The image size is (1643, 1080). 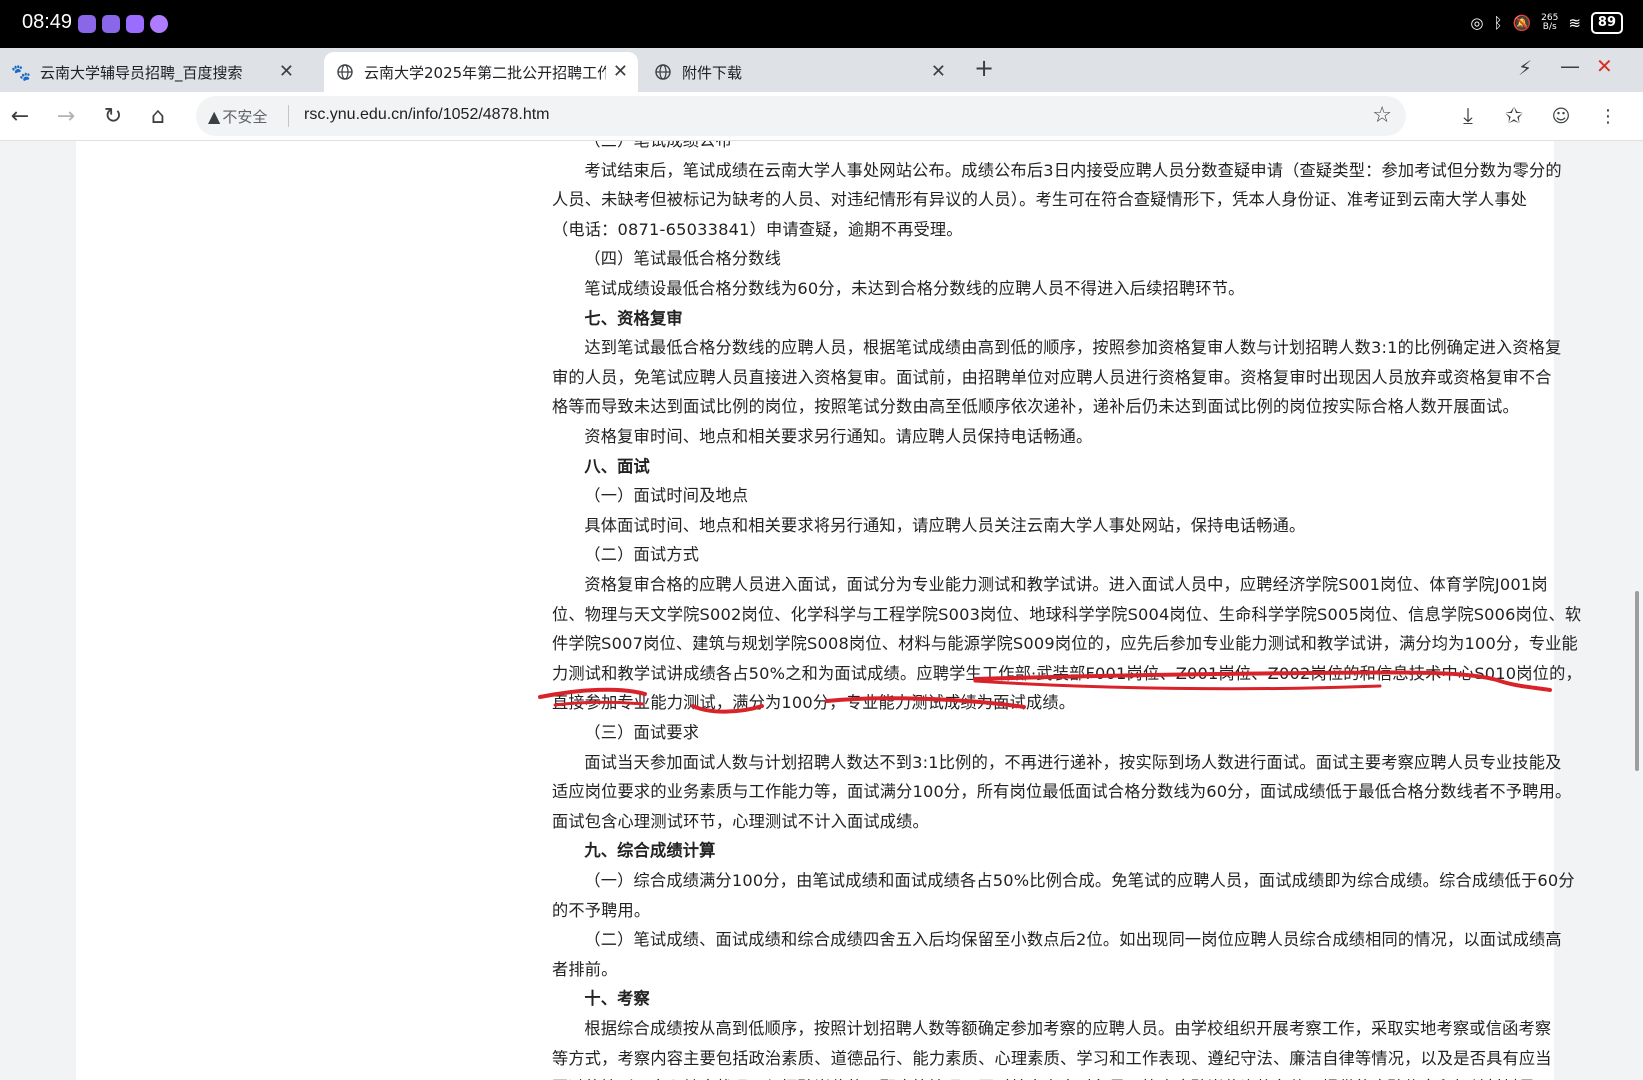 I want to click on flip-icon: ⚡, so click(x=1525, y=68).